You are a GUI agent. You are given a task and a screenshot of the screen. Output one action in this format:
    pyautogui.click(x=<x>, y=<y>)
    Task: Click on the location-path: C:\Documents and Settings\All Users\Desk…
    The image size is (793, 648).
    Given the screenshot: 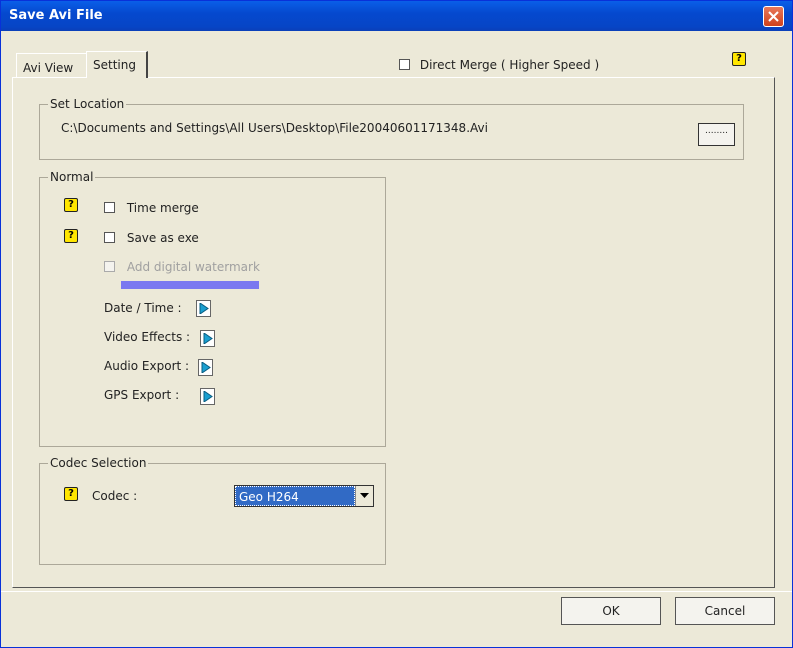 What is the action you would take?
    pyautogui.click(x=274, y=128)
    